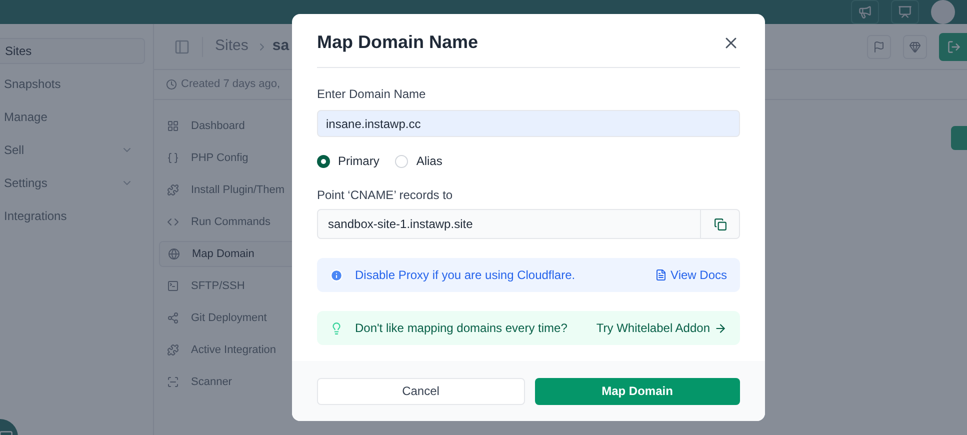 This screenshot has width=967, height=435. What do you see at coordinates (661, 328) in the screenshot?
I see `whitelabel-link: Try Whitelabel Addon` at bounding box center [661, 328].